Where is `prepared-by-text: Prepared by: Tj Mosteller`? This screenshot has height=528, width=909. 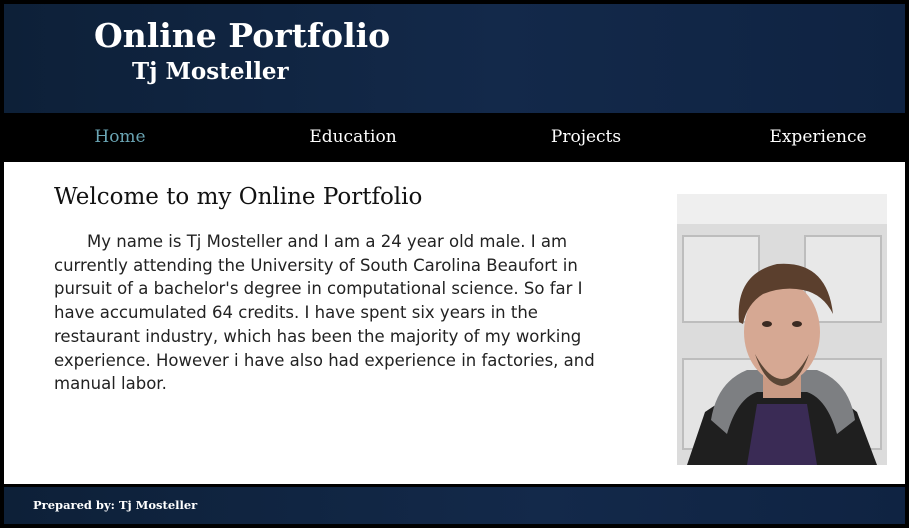
prepared-by-text: Prepared by: Tj Mosteller is located at coordinates (115, 505).